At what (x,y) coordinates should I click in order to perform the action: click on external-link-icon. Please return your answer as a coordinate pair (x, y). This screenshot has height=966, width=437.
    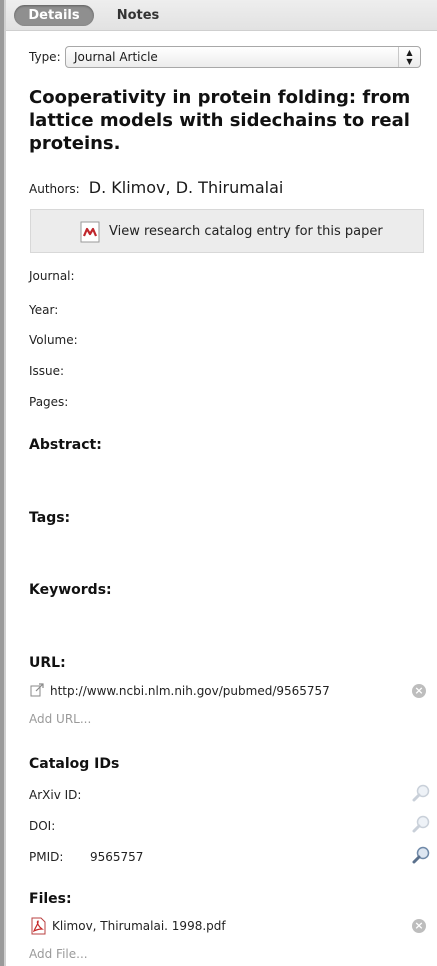
    Looking at the image, I should click on (37, 690).